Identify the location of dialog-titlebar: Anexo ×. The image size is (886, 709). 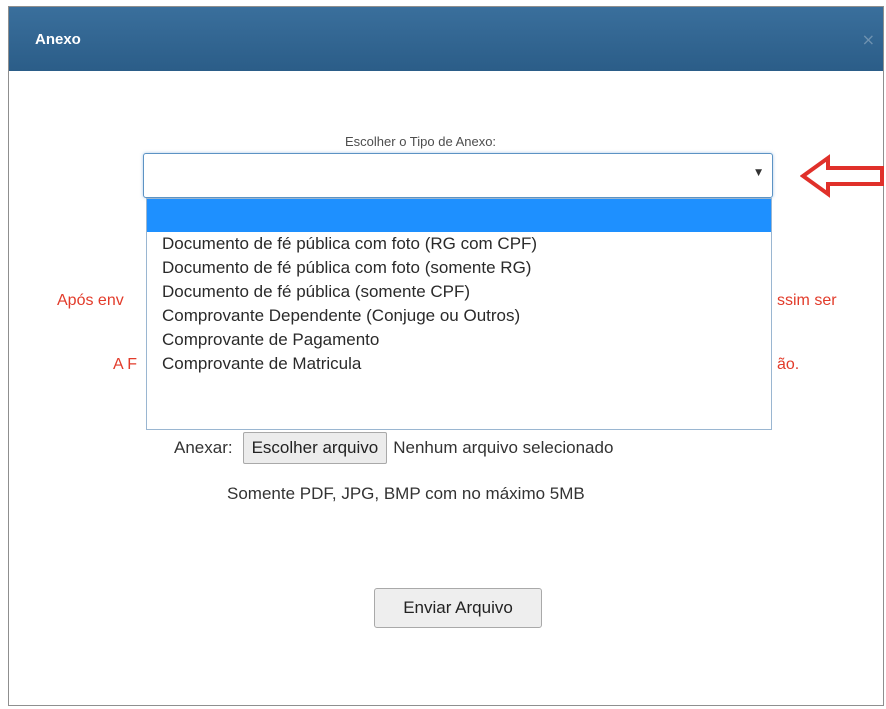
(446, 39).